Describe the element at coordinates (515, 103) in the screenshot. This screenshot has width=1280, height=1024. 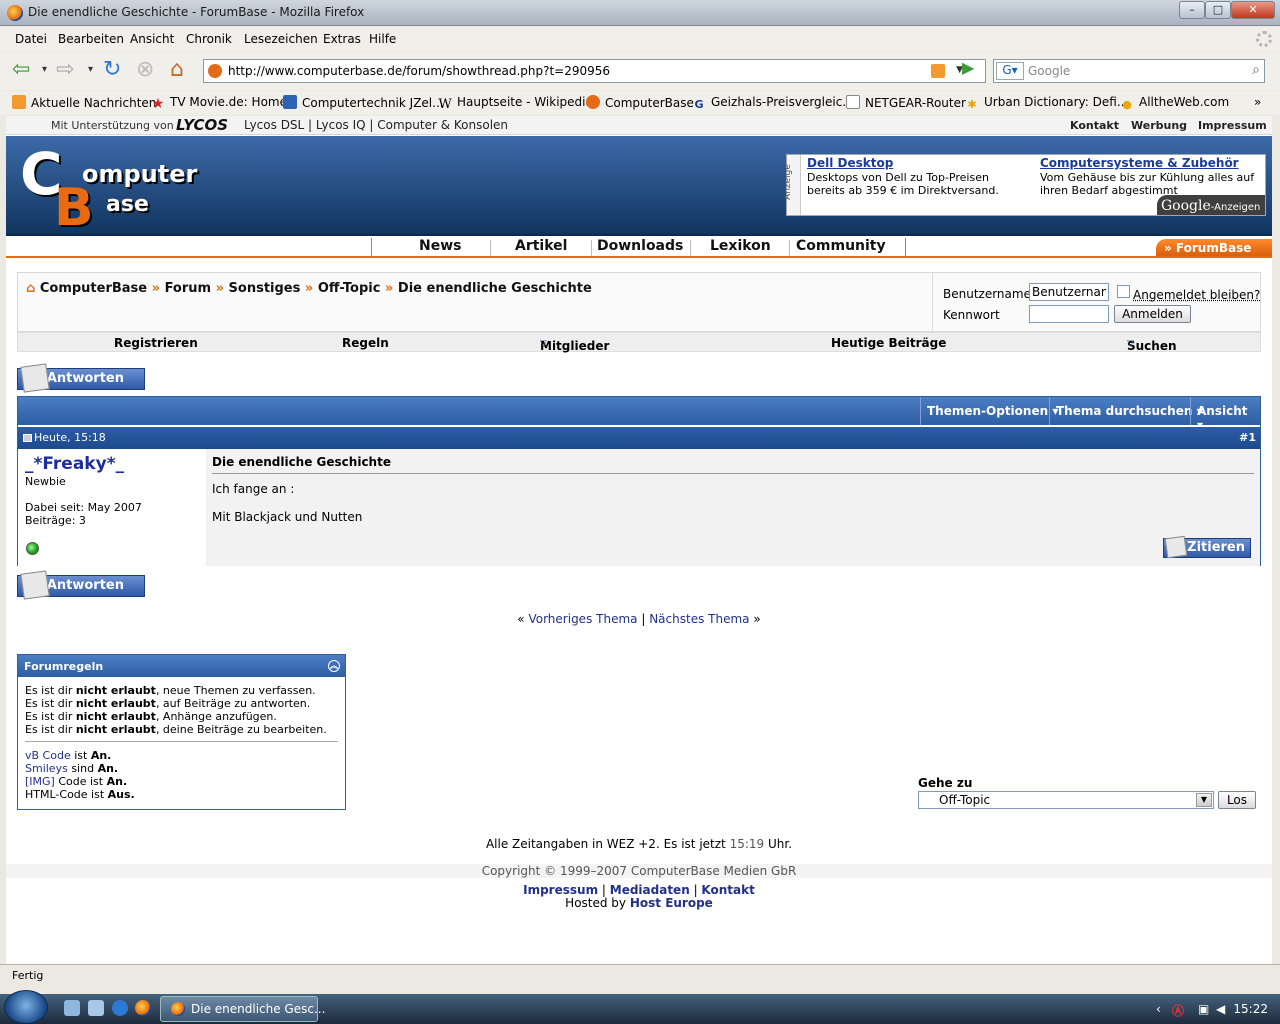
I see `bookmark-wikipedia: W Hauptseite - Wikipedia` at that location.